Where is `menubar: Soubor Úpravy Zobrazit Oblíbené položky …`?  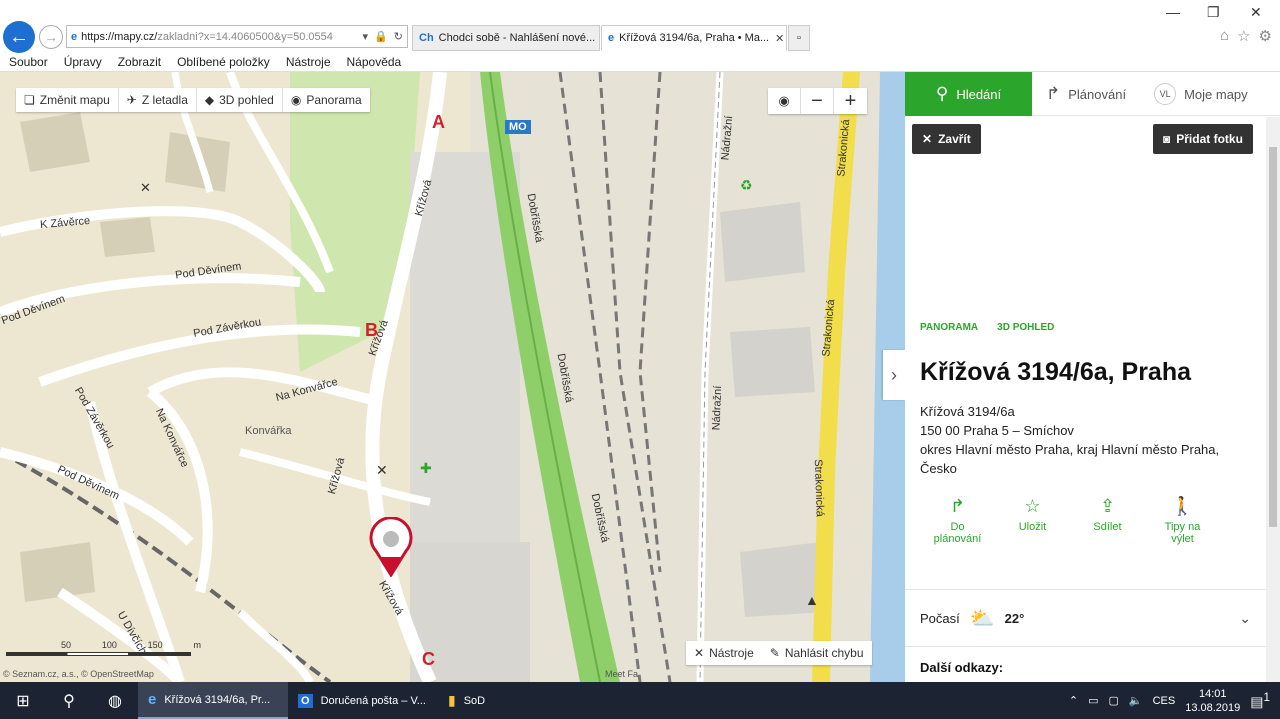 menubar: Soubor Úpravy Zobrazit Oblíbené položky … is located at coordinates (640, 62).